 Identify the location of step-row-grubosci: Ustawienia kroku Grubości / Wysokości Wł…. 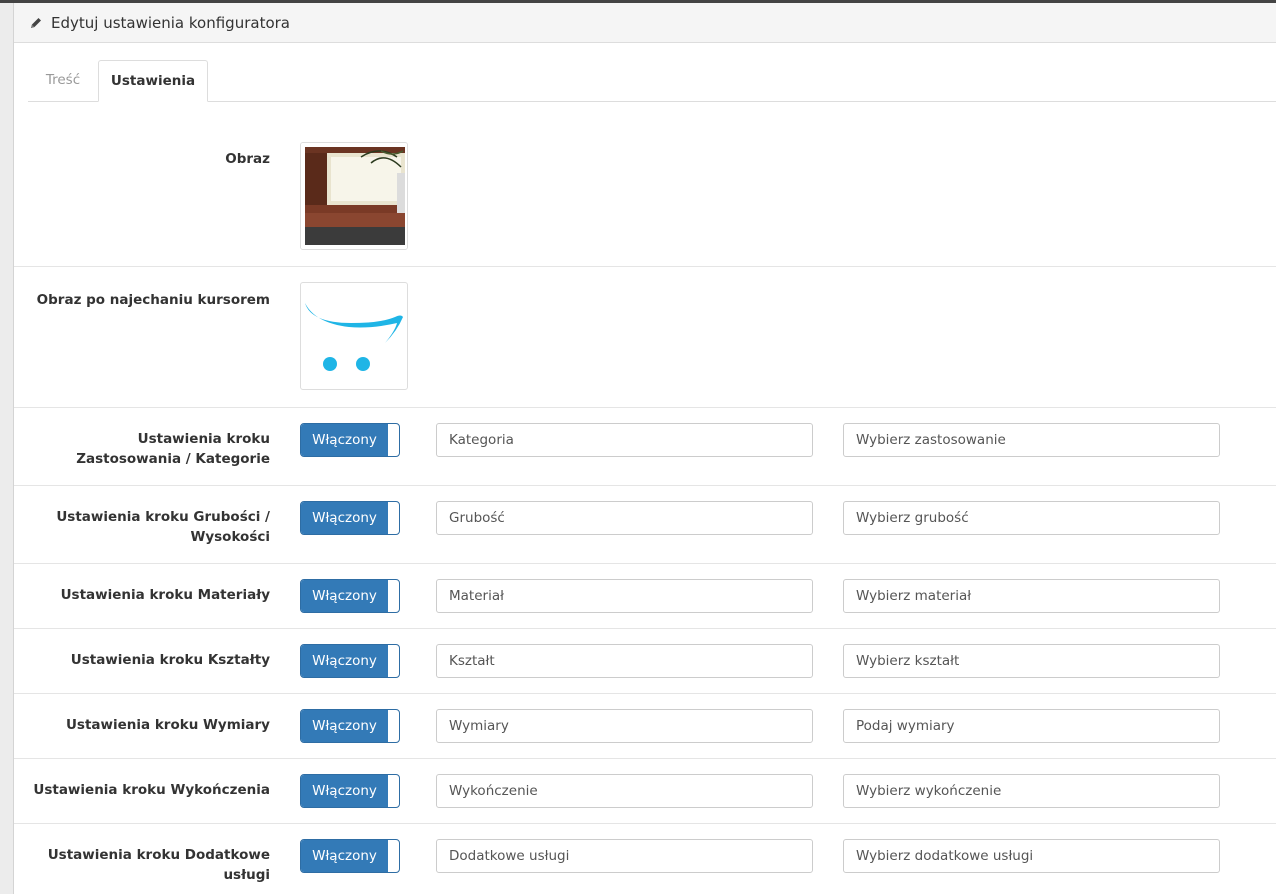
(645, 525).